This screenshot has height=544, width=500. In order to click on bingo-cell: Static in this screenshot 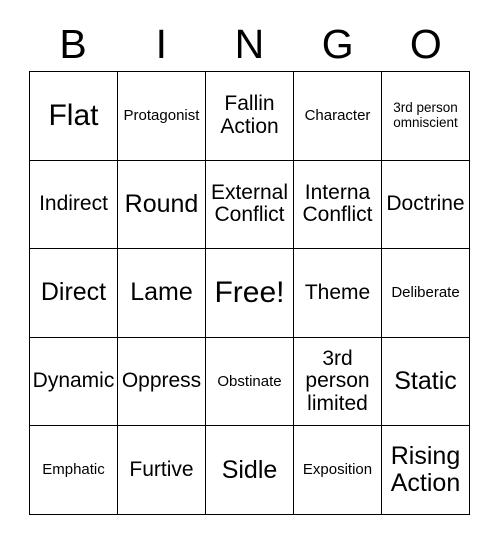, I will do `click(426, 382)`.